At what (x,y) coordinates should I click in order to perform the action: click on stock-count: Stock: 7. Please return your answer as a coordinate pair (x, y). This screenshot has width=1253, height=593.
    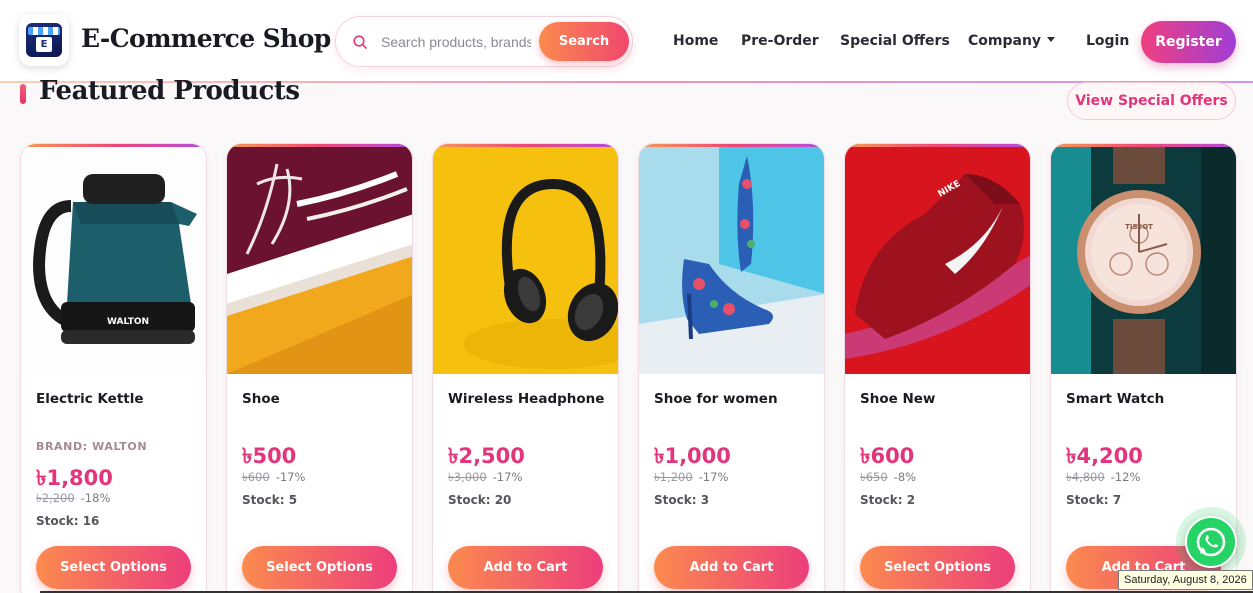
    Looking at the image, I should click on (1094, 500).